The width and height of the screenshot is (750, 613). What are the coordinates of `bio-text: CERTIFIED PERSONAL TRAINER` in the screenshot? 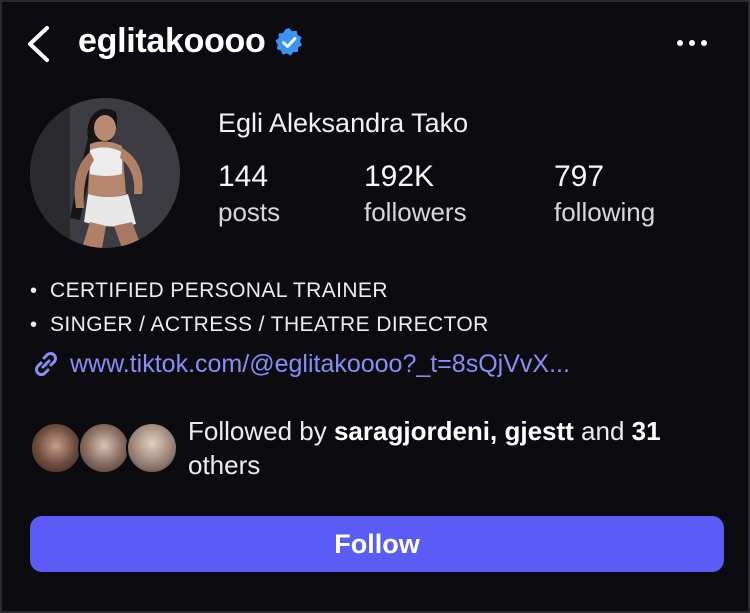 It's located at (219, 290).